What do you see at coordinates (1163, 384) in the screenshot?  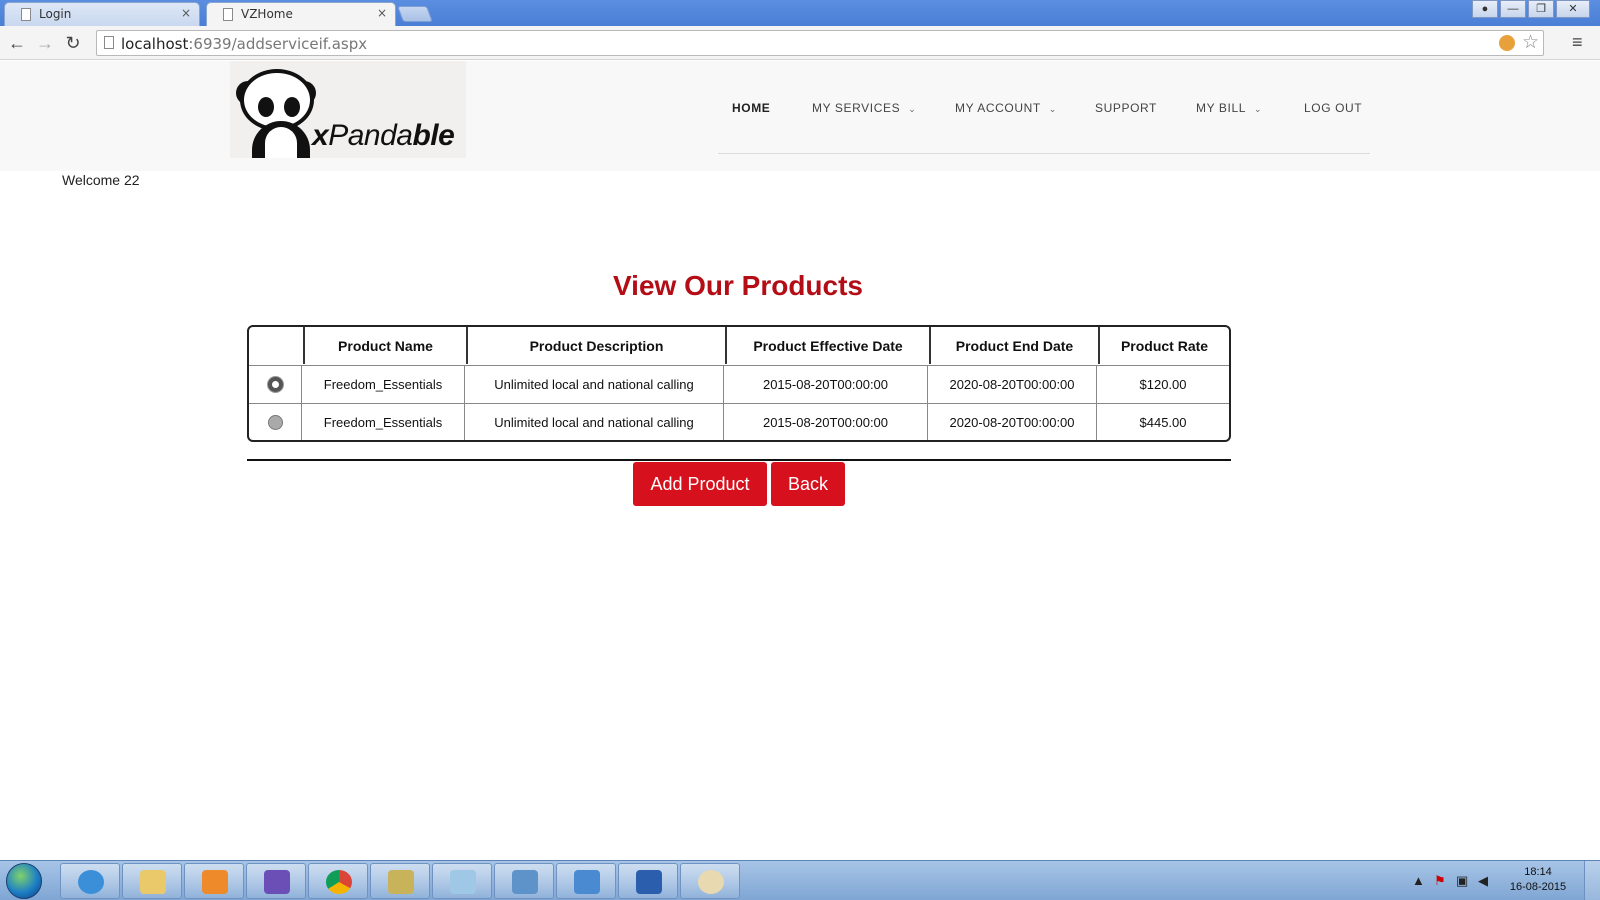 I see `product-rate: $120.00` at bounding box center [1163, 384].